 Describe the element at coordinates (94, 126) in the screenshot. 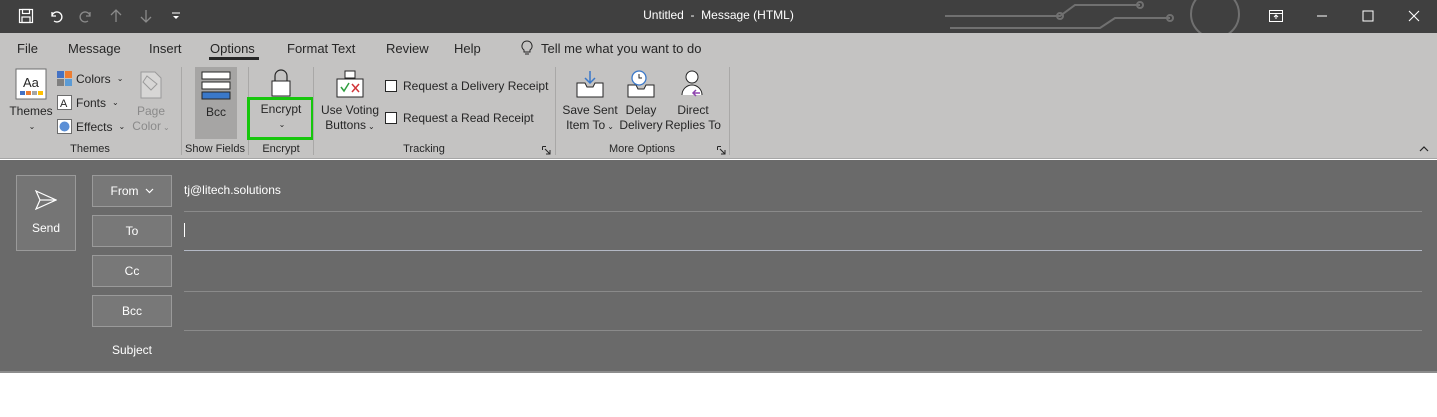

I see `effects-label: Effects` at that location.